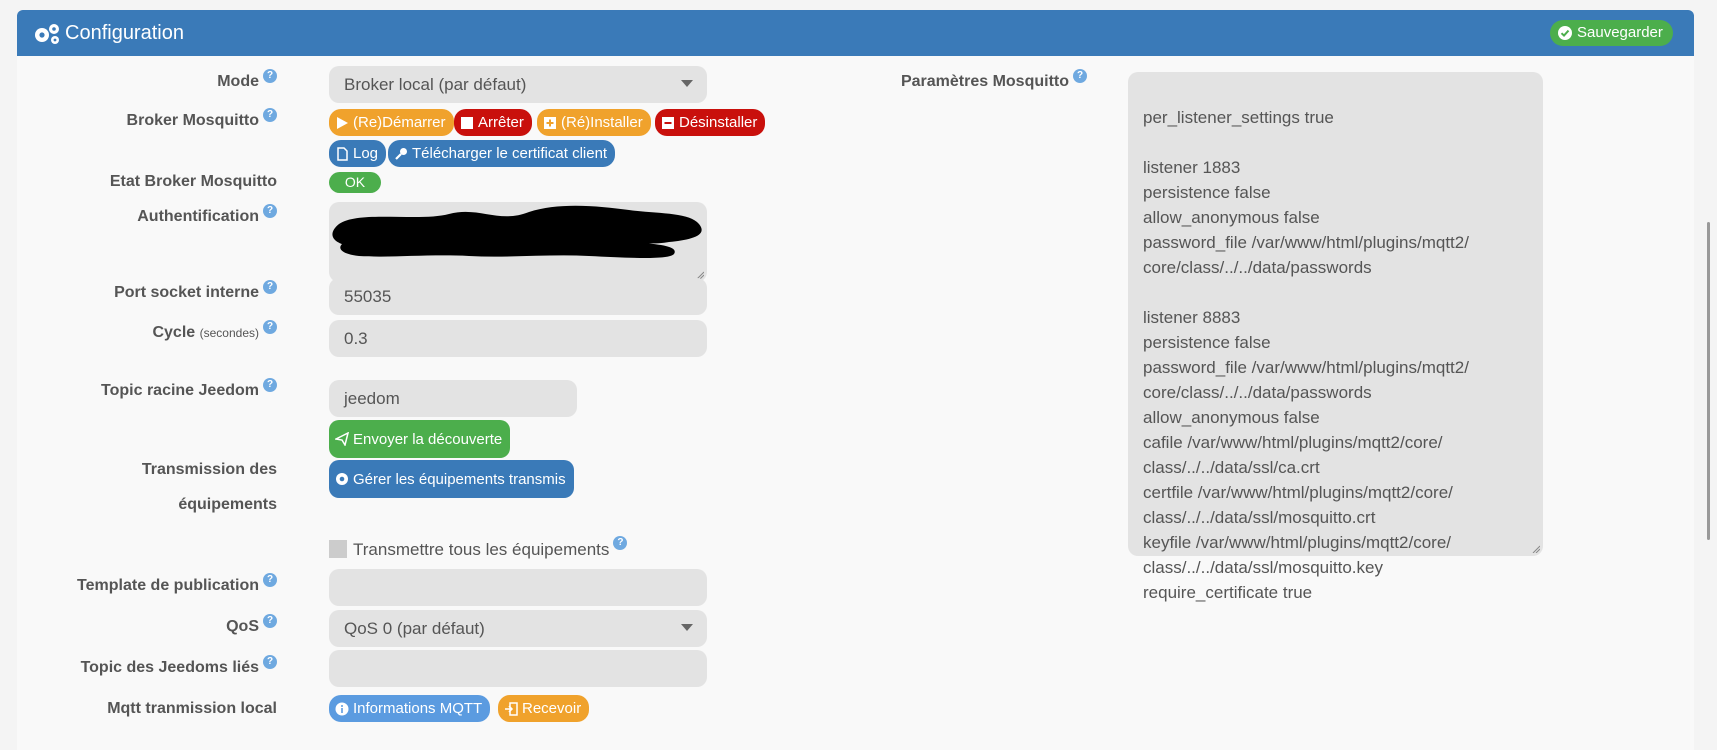 Image resolution: width=1717 pixels, height=750 pixels. Describe the element at coordinates (342, 439) in the screenshot. I see `paper-plane-icon` at that location.